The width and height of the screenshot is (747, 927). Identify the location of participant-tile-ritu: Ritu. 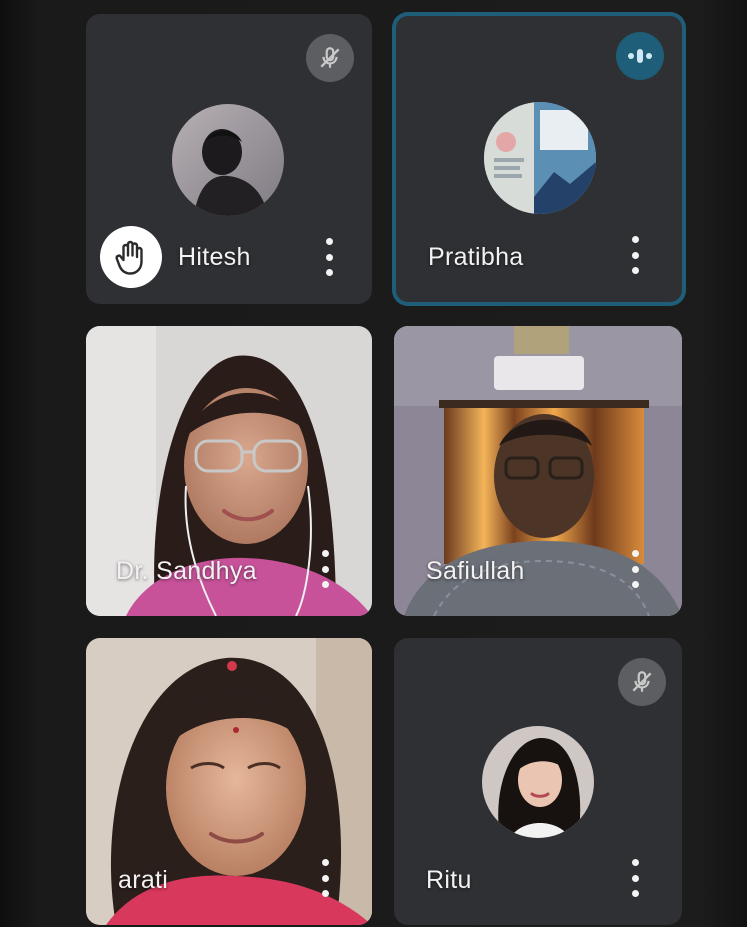
(538, 781).